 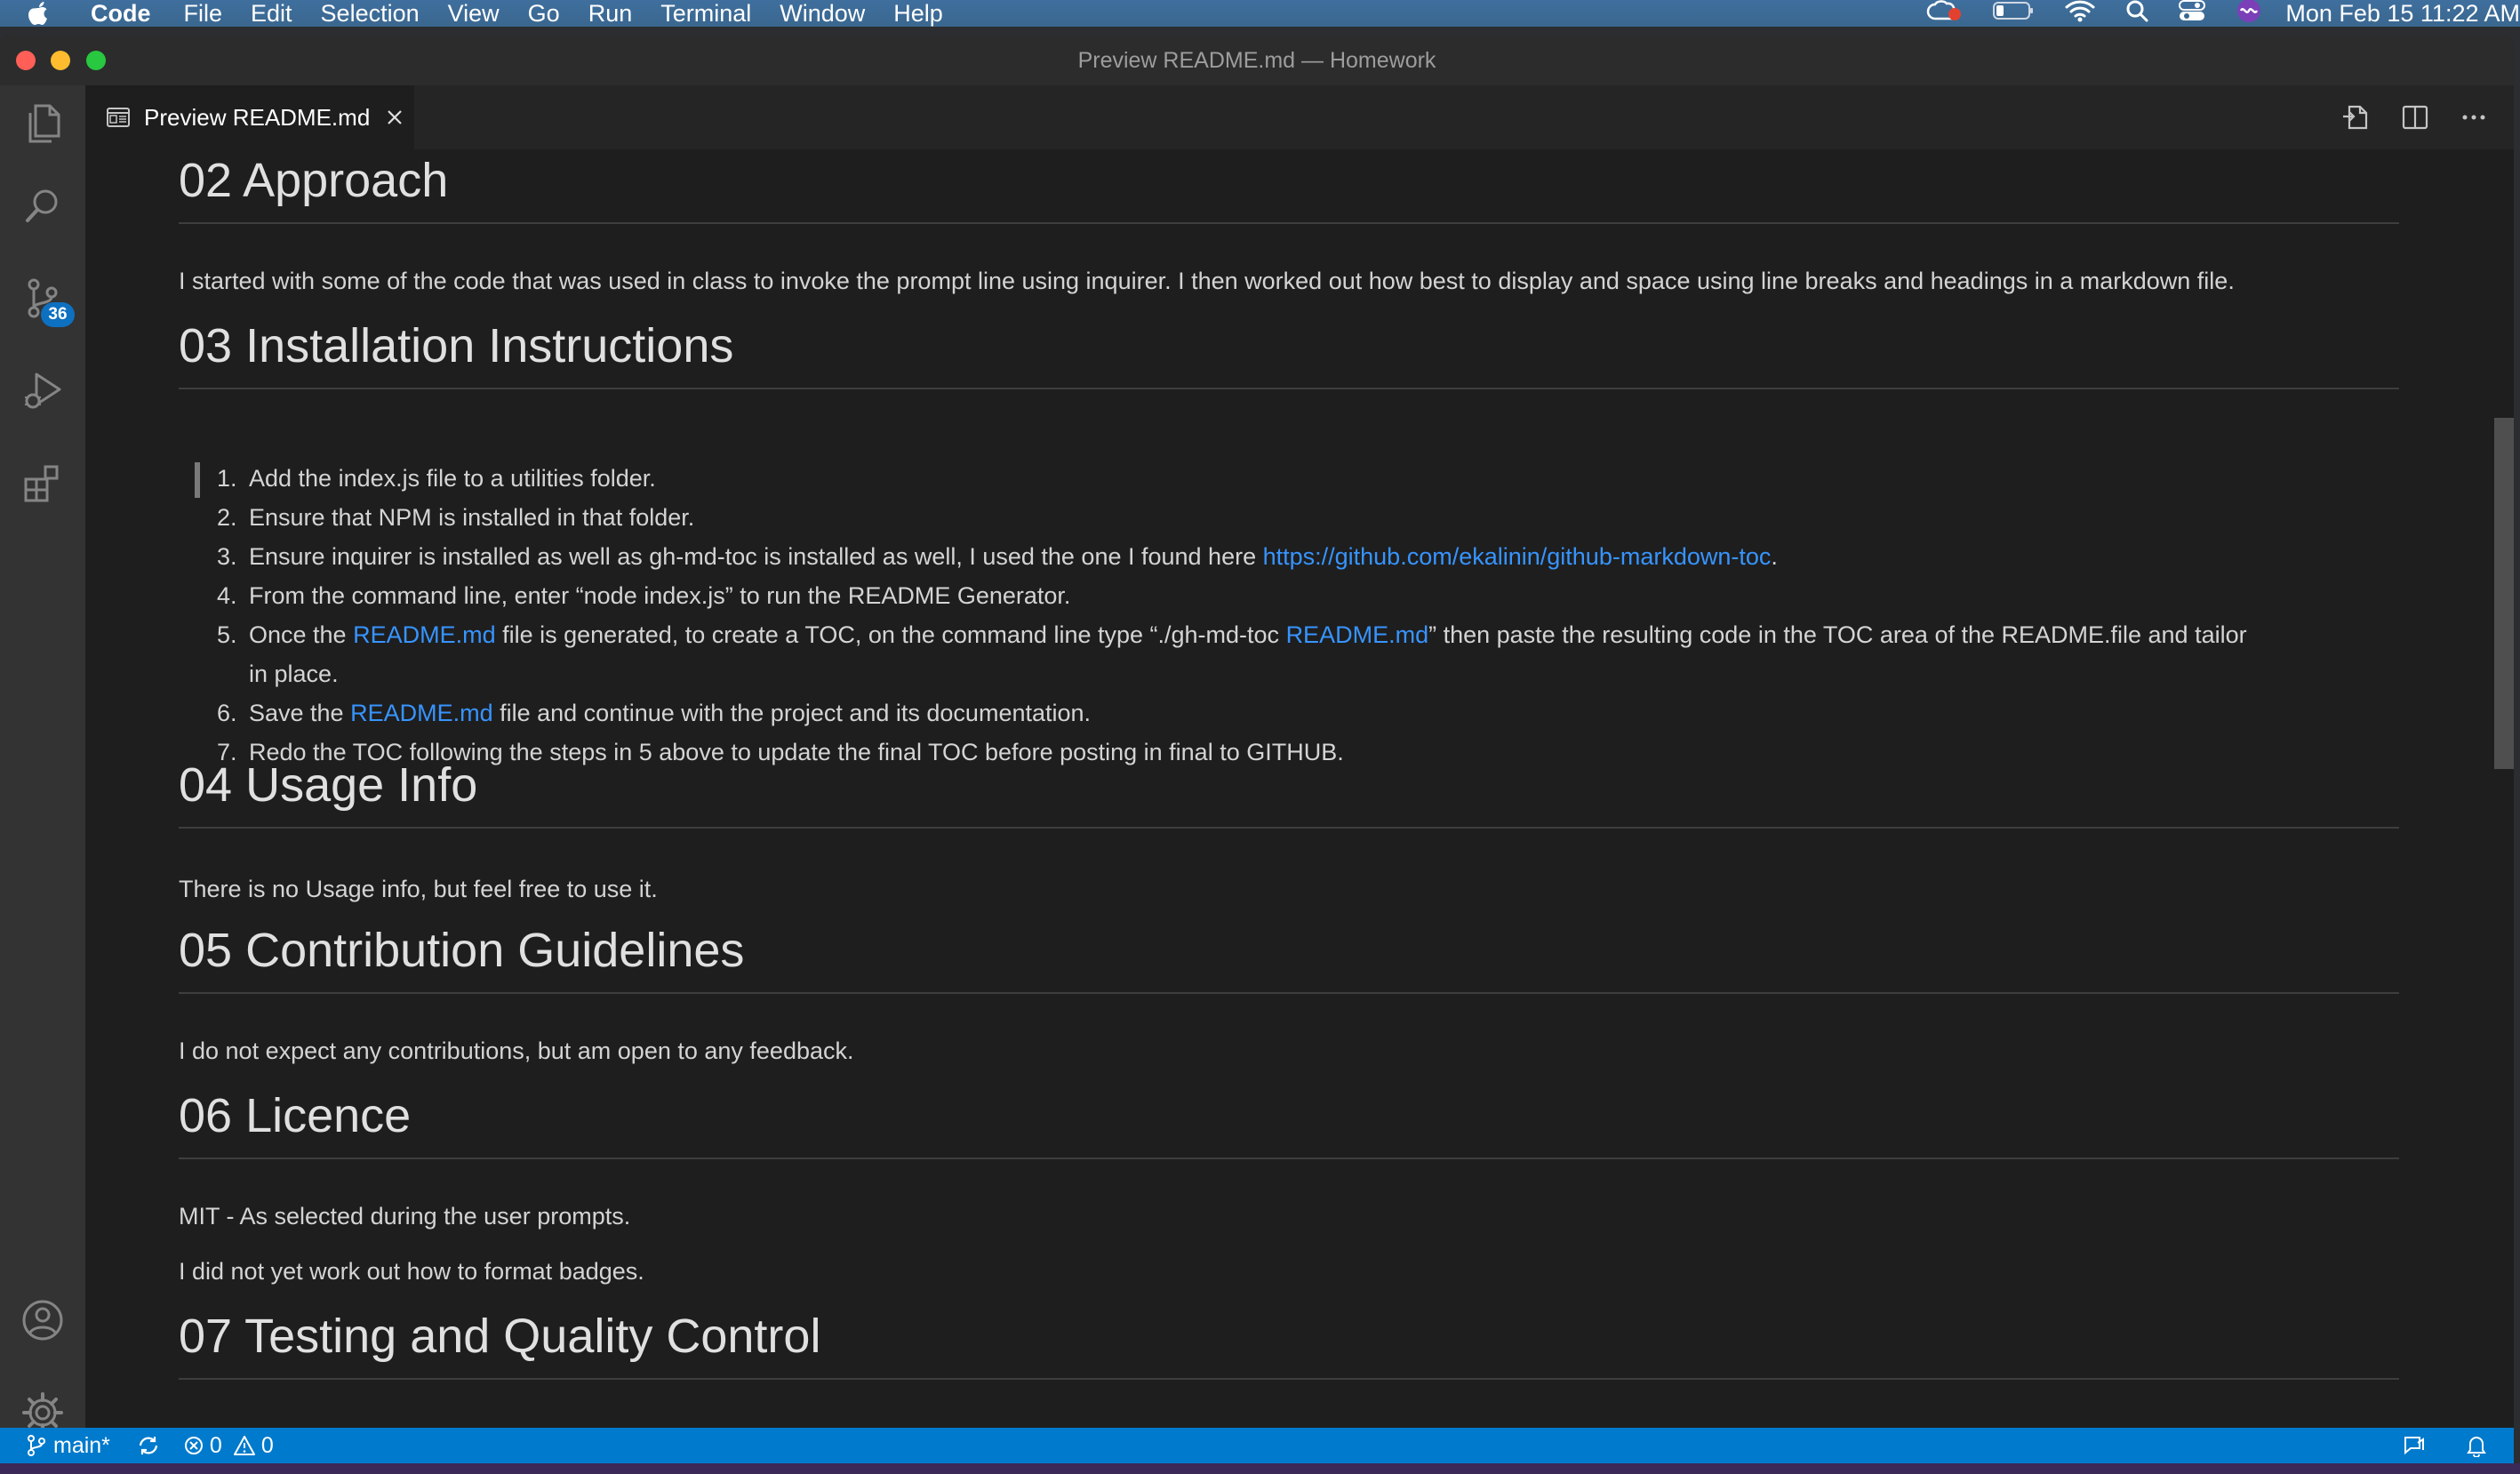 I want to click on warning-icon, so click(x=244, y=1446).